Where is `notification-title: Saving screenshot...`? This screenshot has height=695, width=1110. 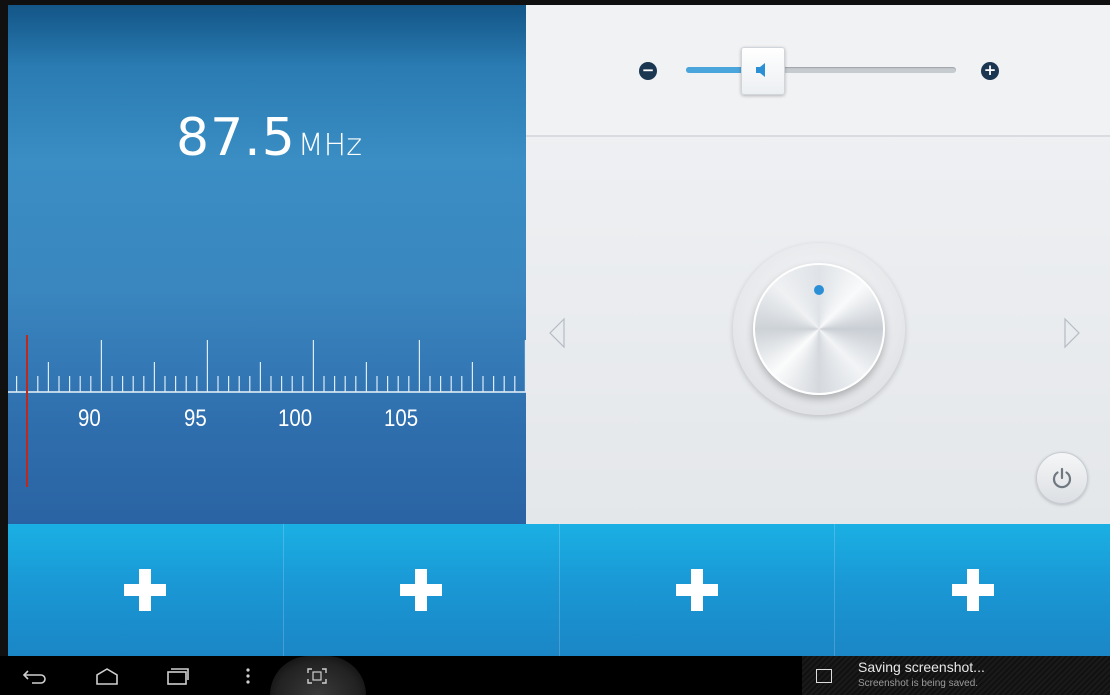
notification-title: Saving screenshot... is located at coordinates (921, 667).